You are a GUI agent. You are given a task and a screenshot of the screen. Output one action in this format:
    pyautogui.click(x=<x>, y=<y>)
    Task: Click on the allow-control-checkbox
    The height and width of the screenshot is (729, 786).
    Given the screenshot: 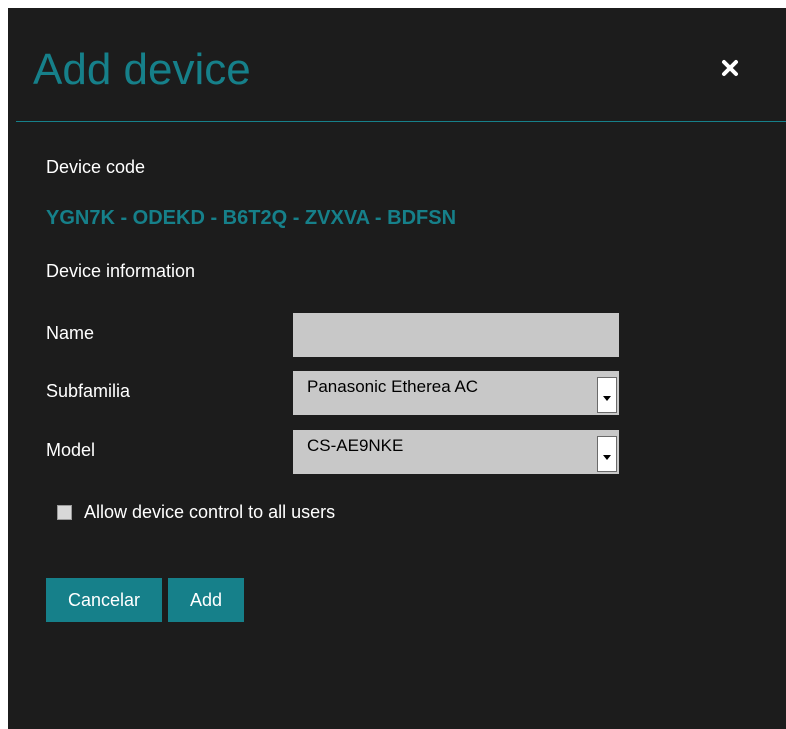 What is the action you would take?
    pyautogui.click(x=64, y=512)
    